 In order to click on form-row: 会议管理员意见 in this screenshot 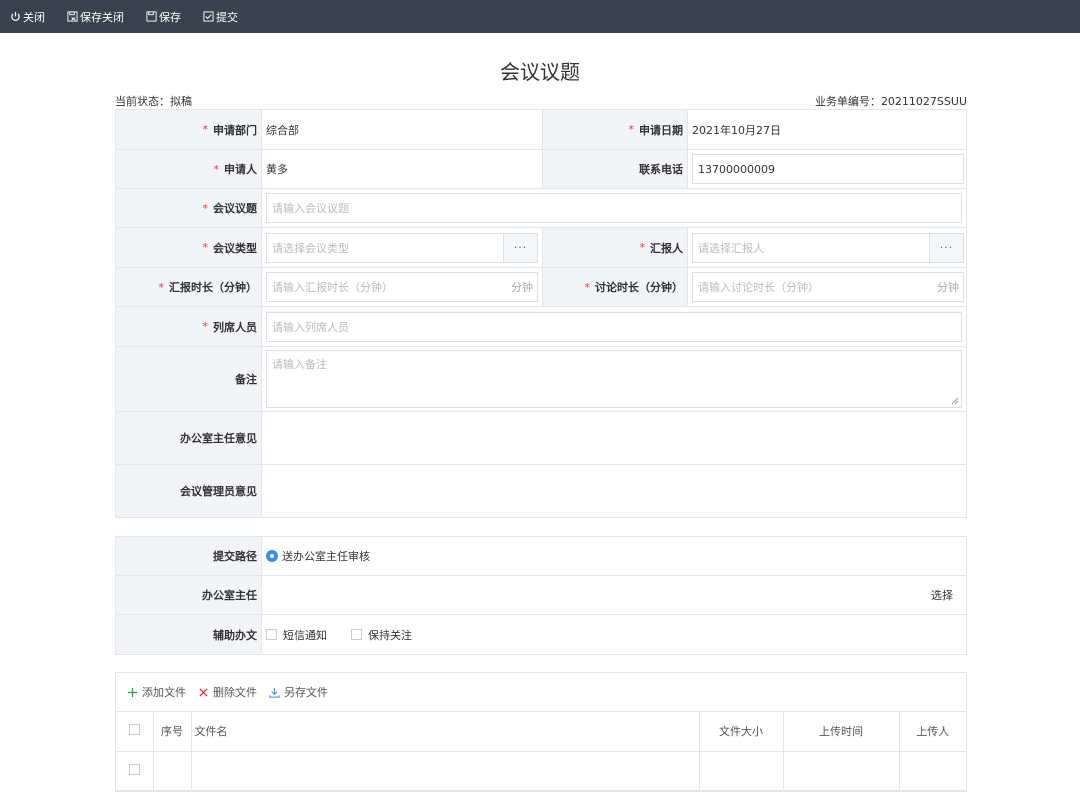, I will do `click(541, 491)`.